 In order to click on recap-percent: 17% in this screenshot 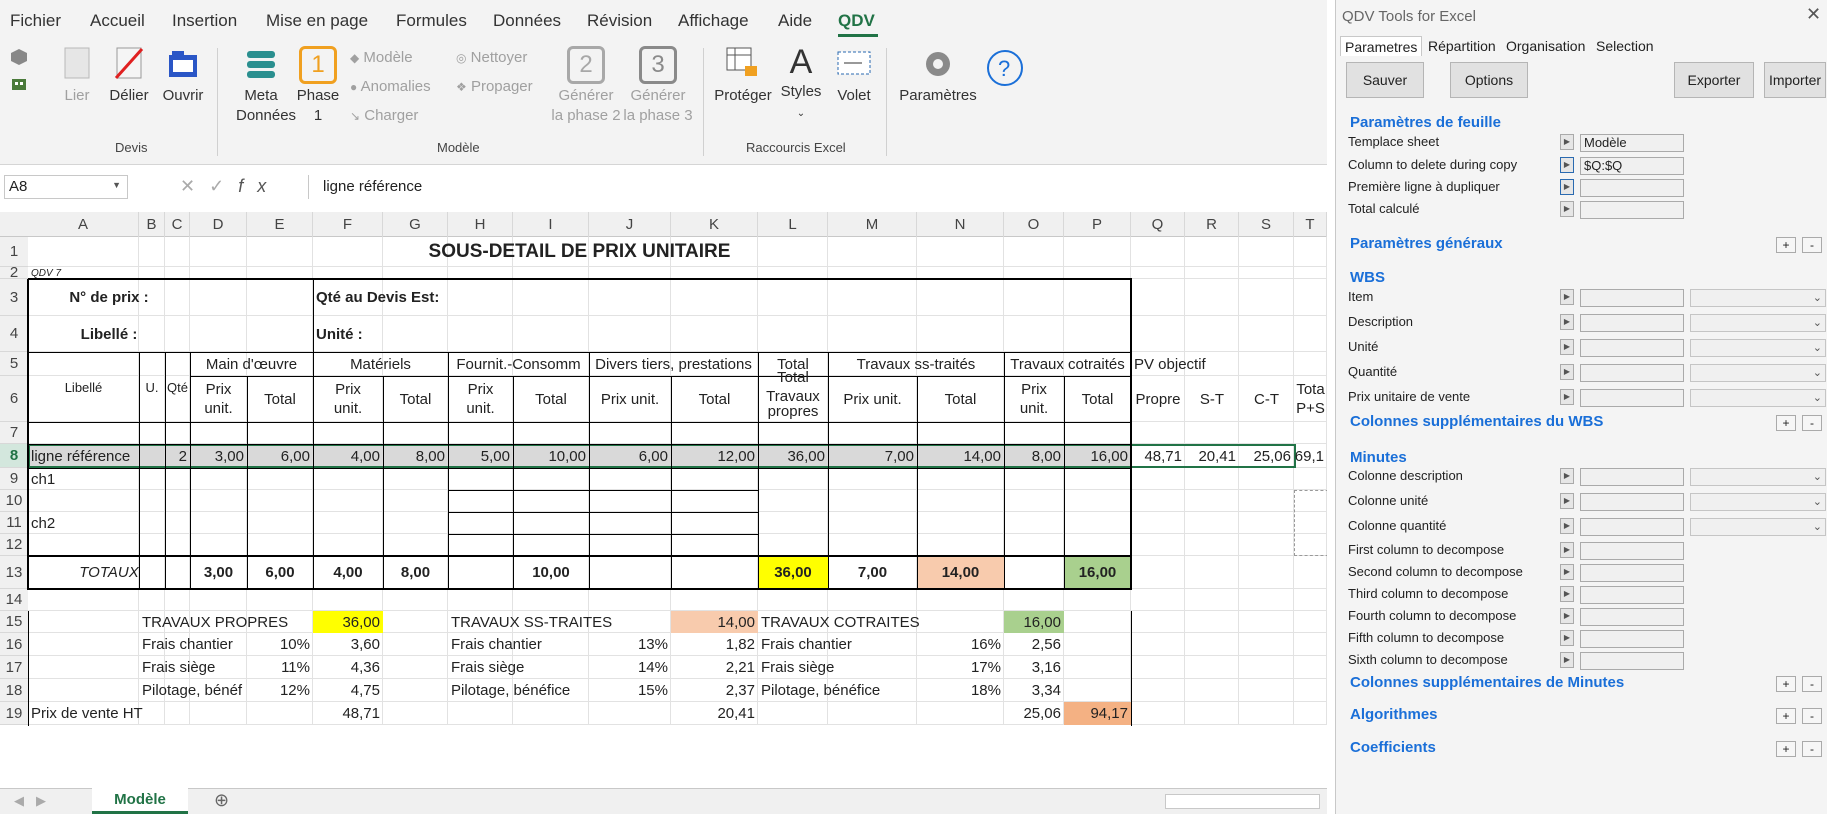, I will do `click(960, 667)`.